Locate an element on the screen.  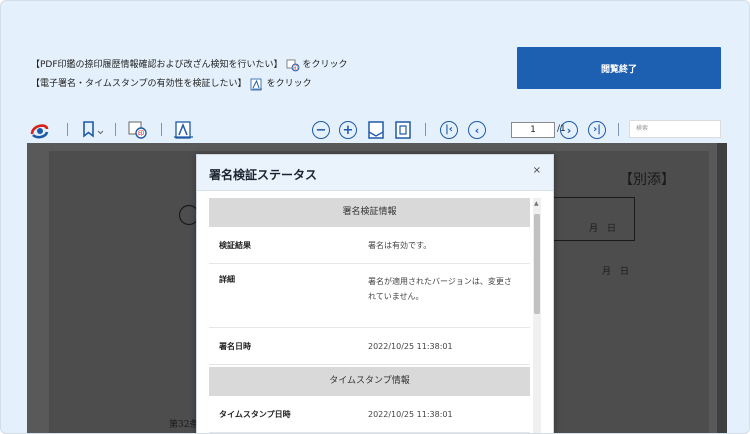
next-page-button: › is located at coordinates (569, 130).